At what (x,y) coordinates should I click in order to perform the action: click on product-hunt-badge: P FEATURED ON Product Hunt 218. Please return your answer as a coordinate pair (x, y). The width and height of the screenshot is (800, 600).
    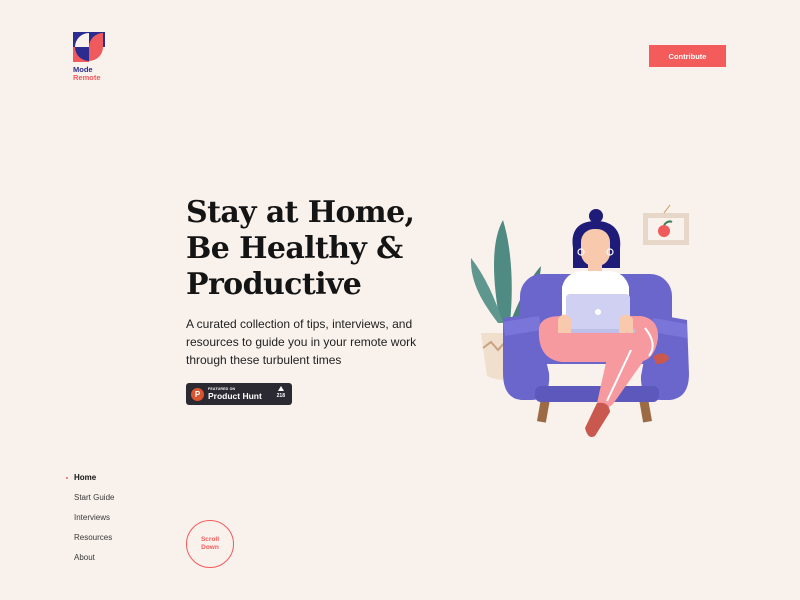
    Looking at the image, I should click on (239, 394).